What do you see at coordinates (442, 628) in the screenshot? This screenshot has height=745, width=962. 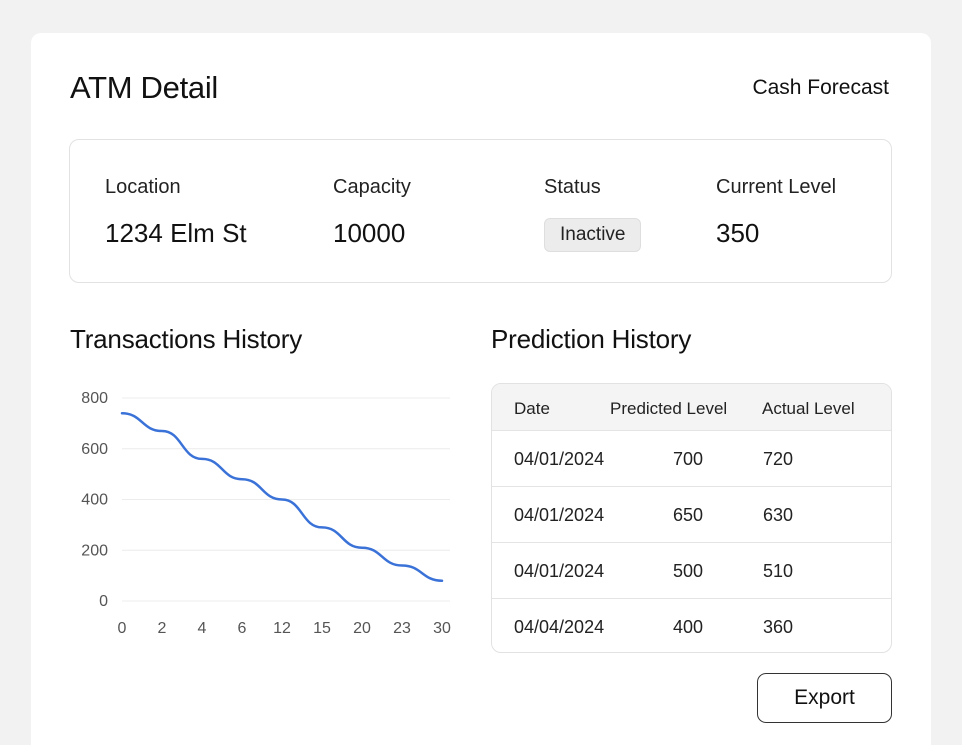 I see `x-tick-label: 30` at bounding box center [442, 628].